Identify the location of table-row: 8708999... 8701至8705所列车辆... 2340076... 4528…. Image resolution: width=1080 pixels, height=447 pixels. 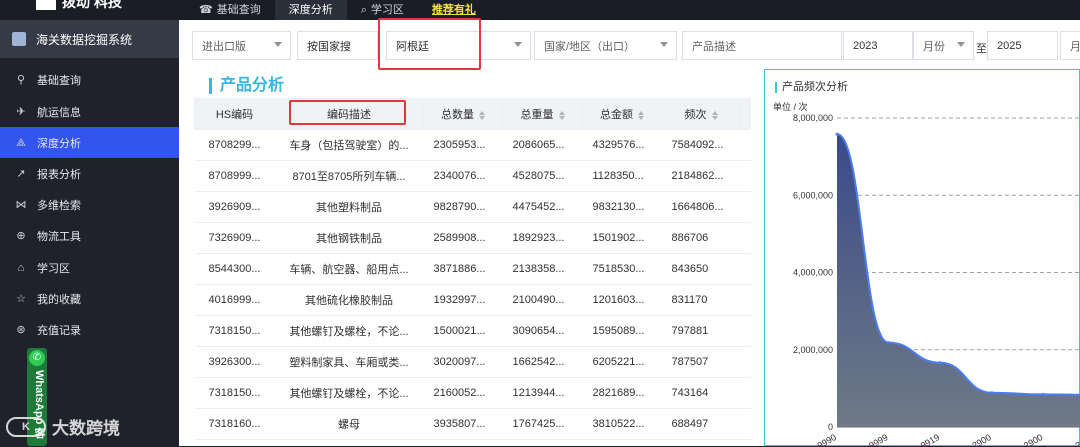
(472, 176).